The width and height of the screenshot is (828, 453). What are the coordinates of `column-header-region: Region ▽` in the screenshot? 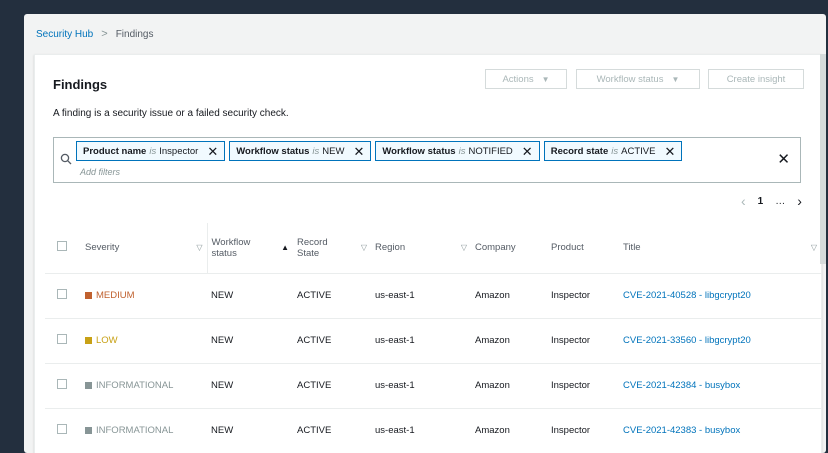 It's located at (421, 248).